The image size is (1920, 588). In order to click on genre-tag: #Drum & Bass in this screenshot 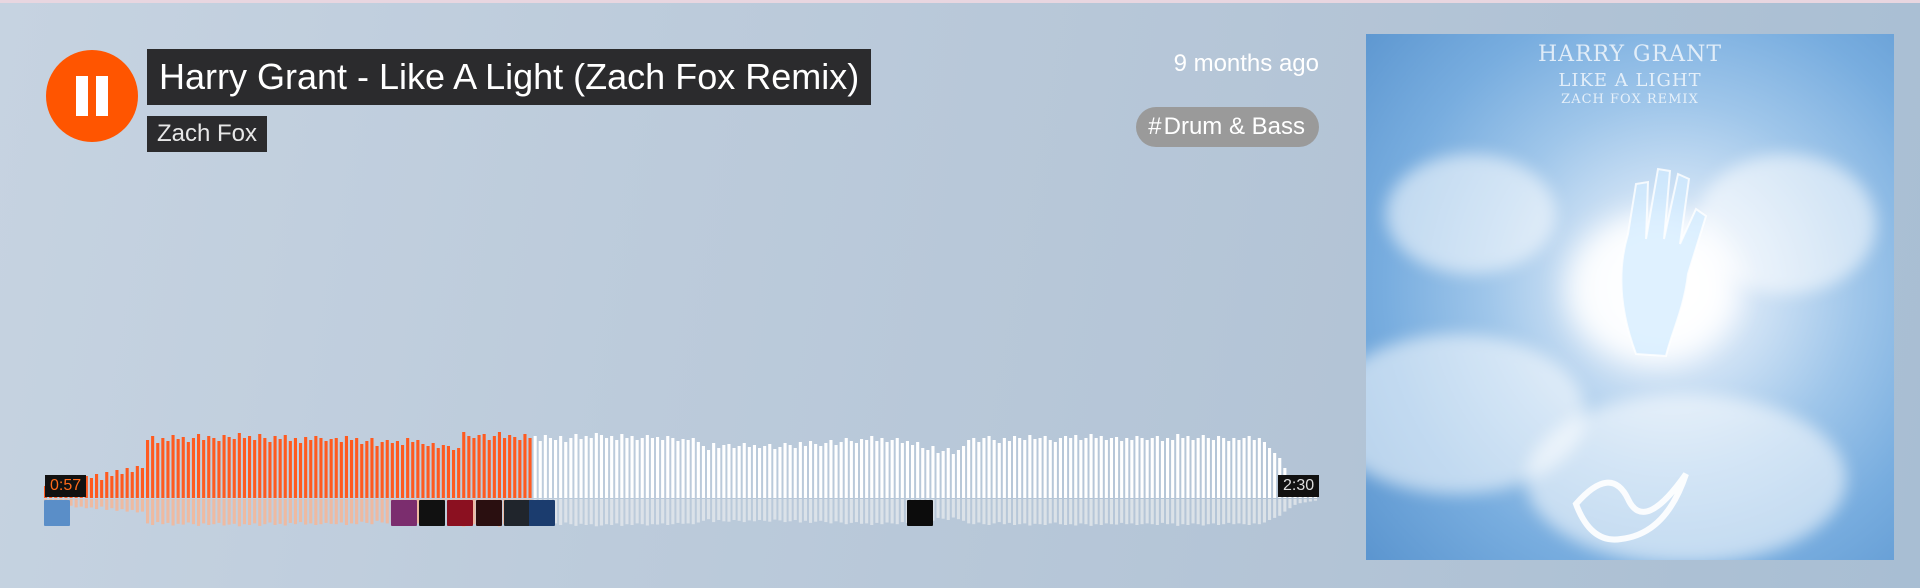, I will do `click(1227, 127)`.